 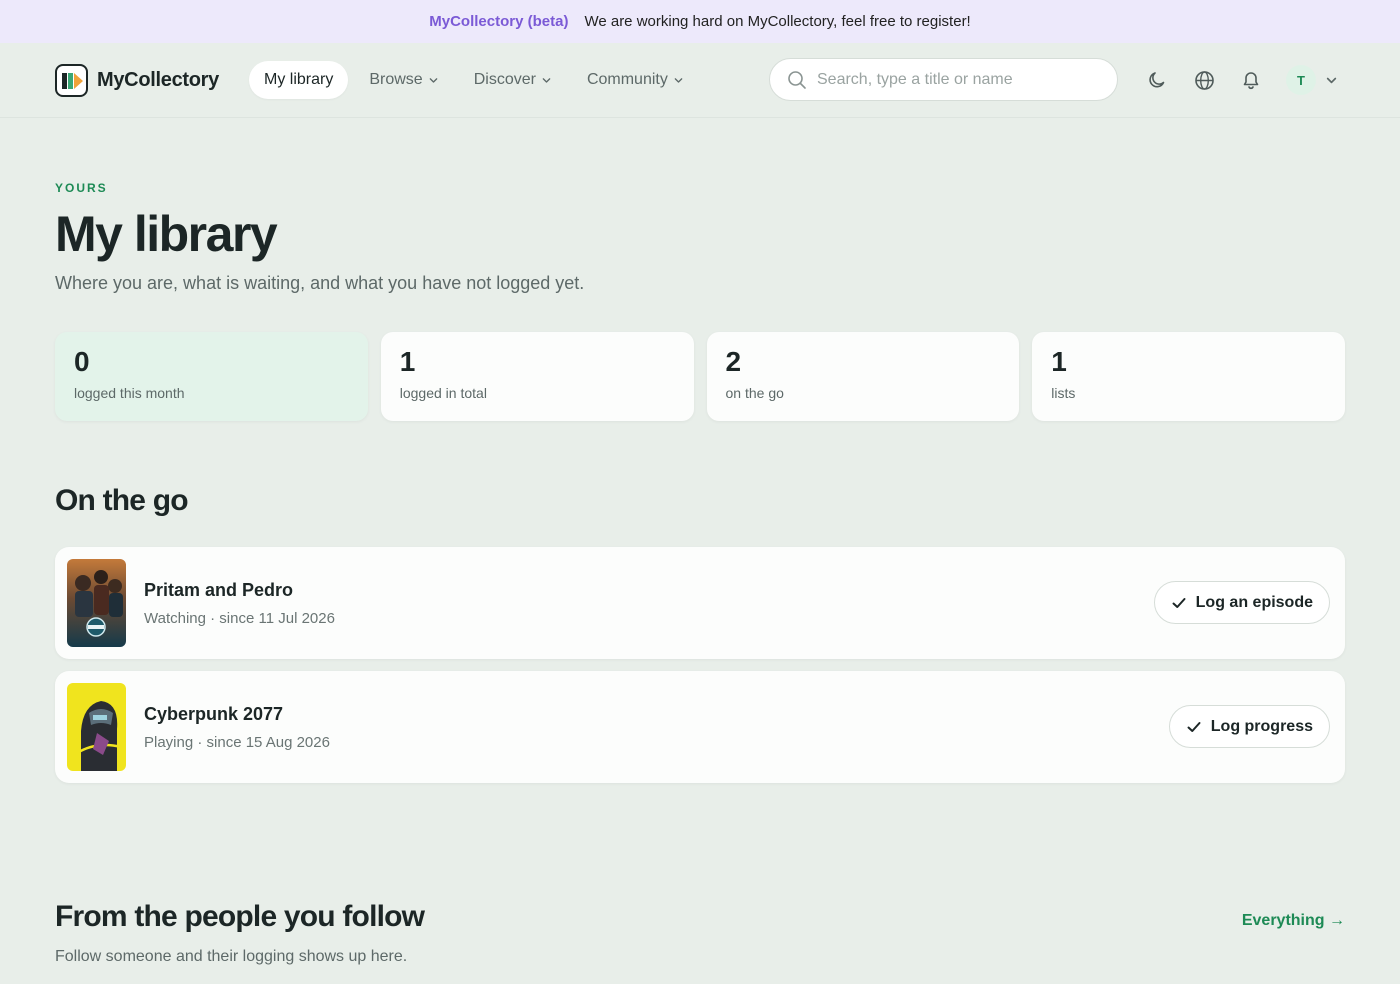 I want to click on nav-my-library: My library, so click(x=299, y=80).